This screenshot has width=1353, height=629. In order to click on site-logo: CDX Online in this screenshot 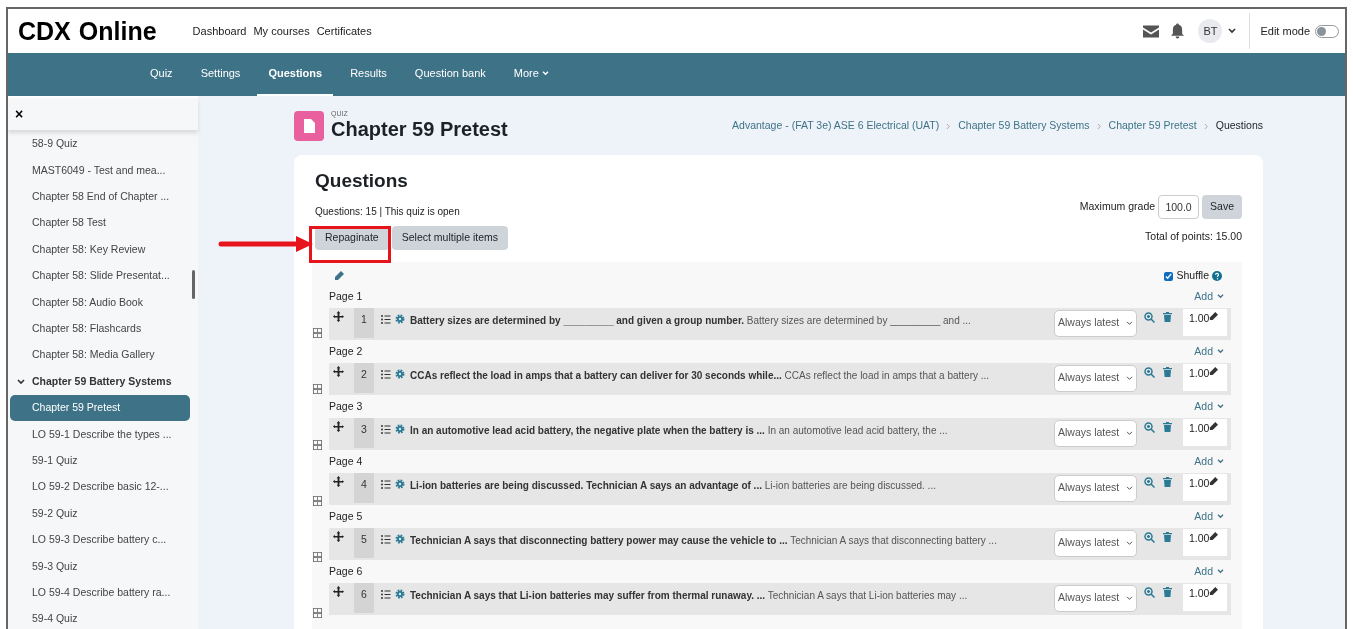, I will do `click(87, 31)`.